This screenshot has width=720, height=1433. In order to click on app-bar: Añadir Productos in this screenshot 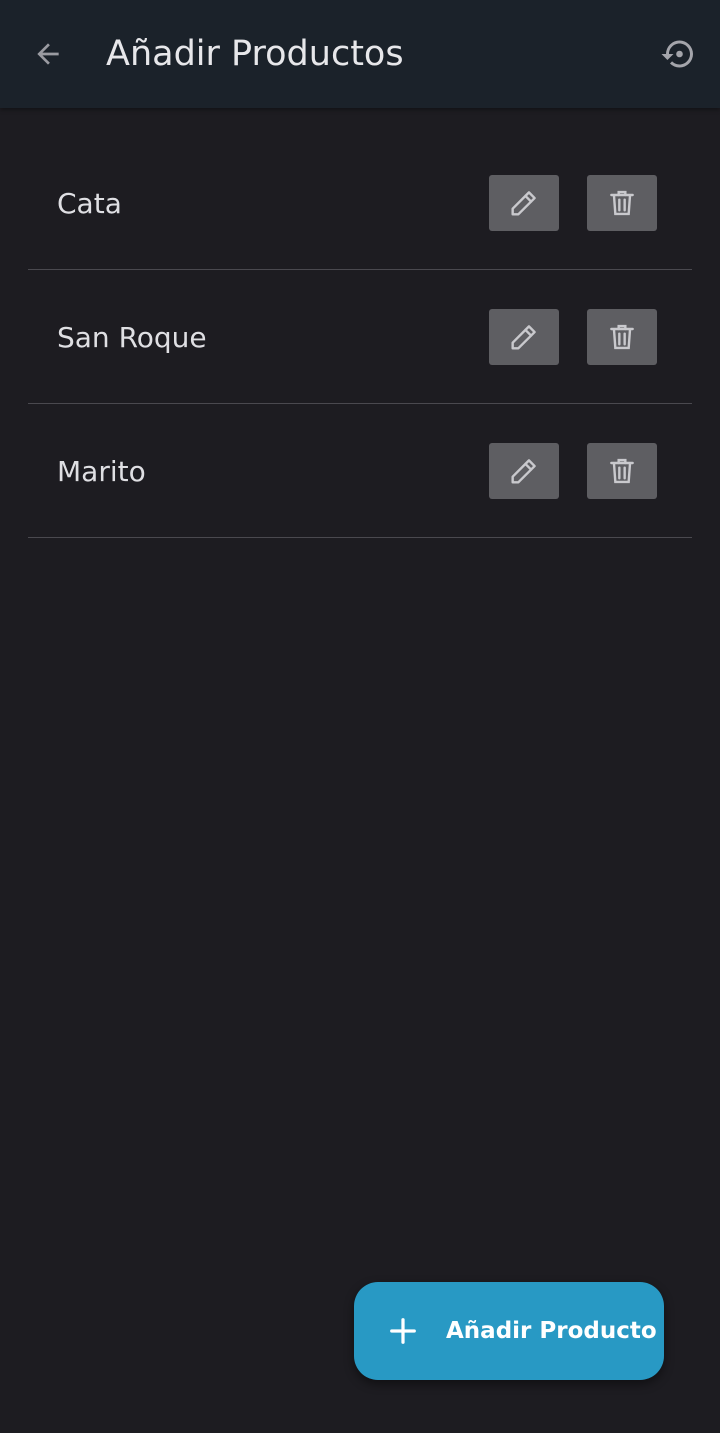, I will do `click(360, 54)`.